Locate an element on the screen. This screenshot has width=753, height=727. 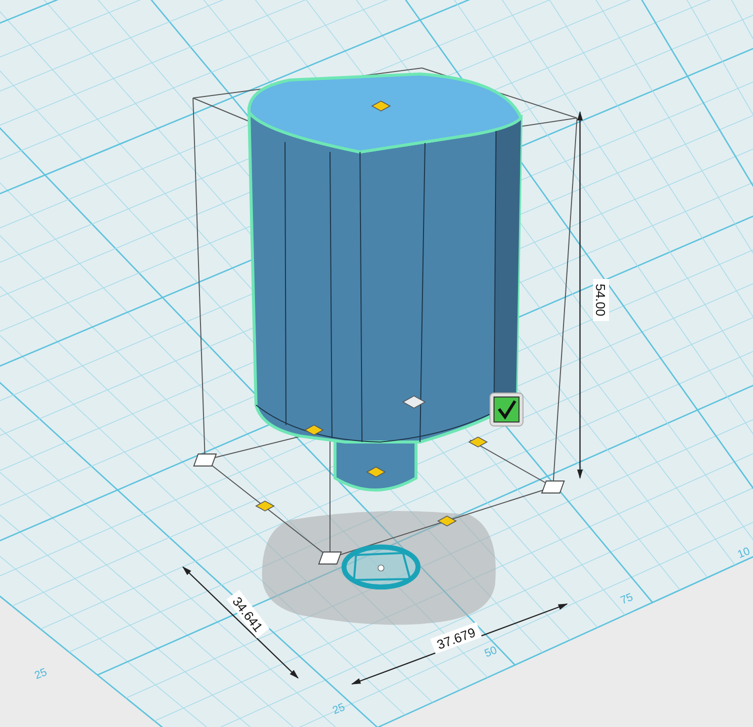
confirm-button is located at coordinates (507, 409).